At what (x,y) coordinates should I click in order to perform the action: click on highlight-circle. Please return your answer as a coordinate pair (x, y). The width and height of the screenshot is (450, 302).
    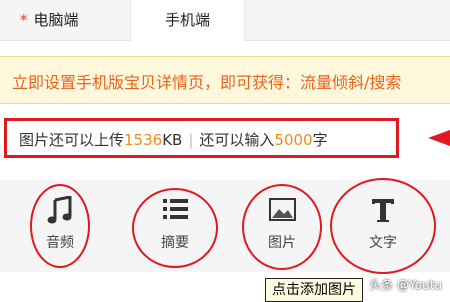
    Looking at the image, I should click on (383, 226).